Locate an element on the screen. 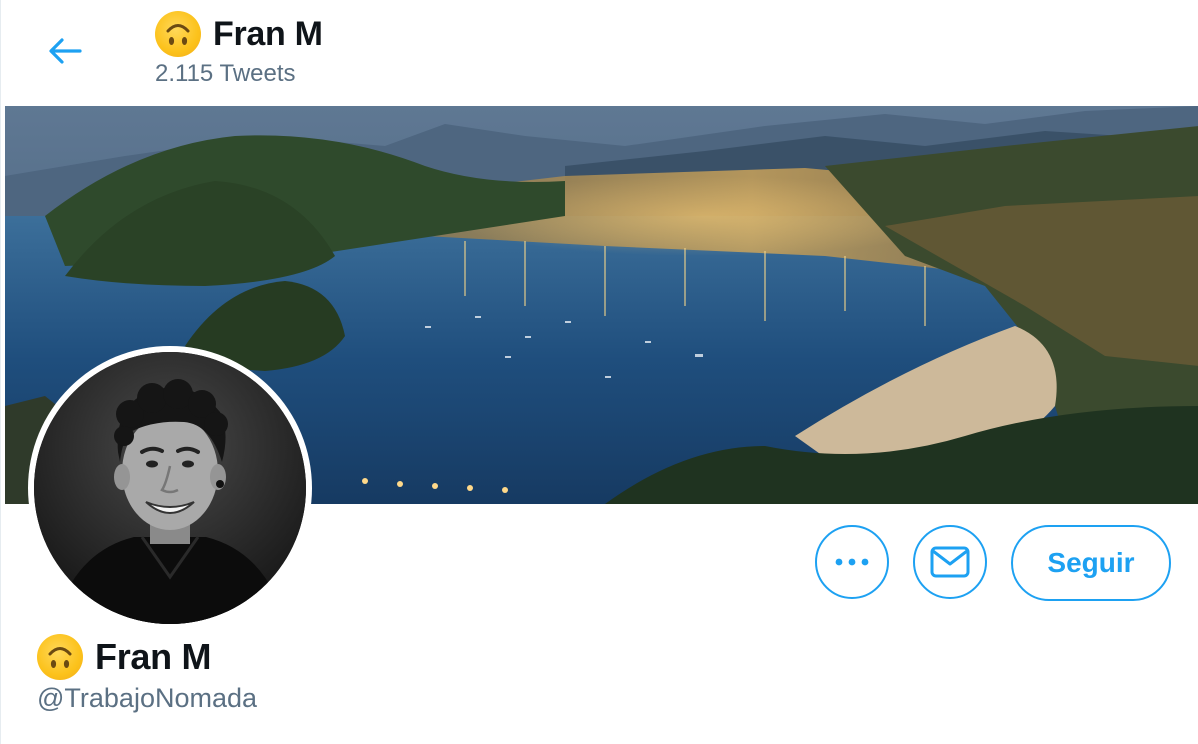  back-button is located at coordinates (65, 51).